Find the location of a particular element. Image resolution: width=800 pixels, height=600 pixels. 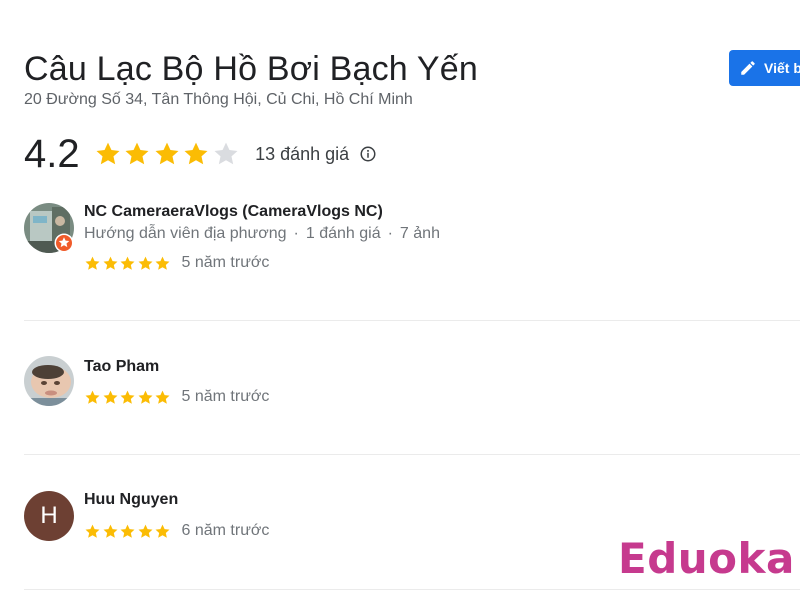

rating-summary: 4.2 13 đánh giá is located at coordinates (200, 154).